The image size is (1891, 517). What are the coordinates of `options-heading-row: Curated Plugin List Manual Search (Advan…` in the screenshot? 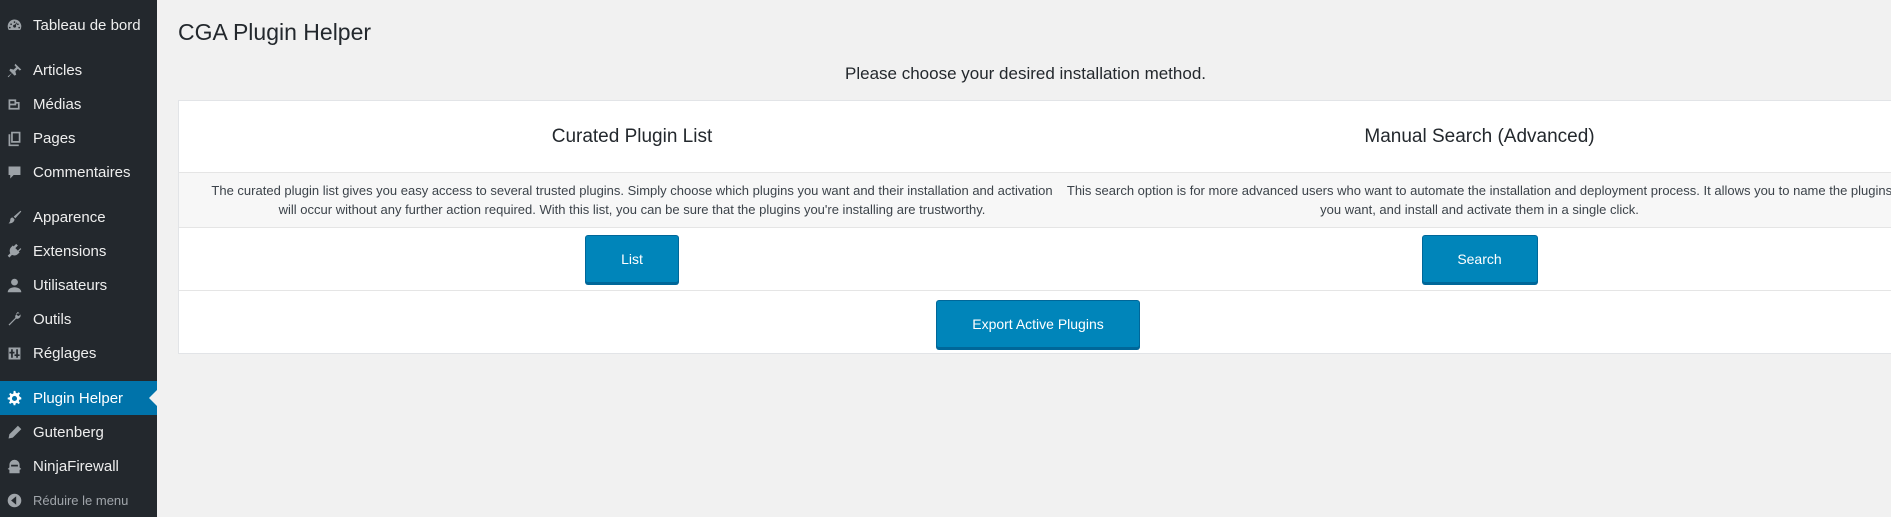 It's located at (1035, 137).